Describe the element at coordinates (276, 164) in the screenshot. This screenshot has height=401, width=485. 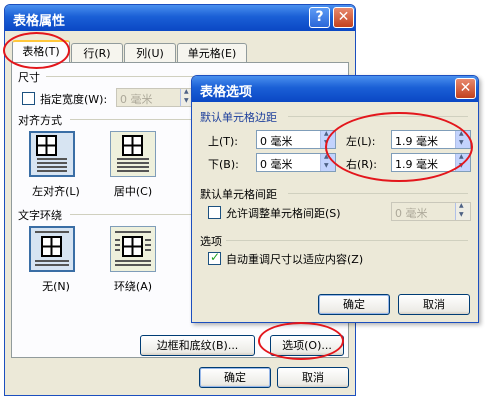
I see `bottom-margin-value: 0 毫米` at that location.